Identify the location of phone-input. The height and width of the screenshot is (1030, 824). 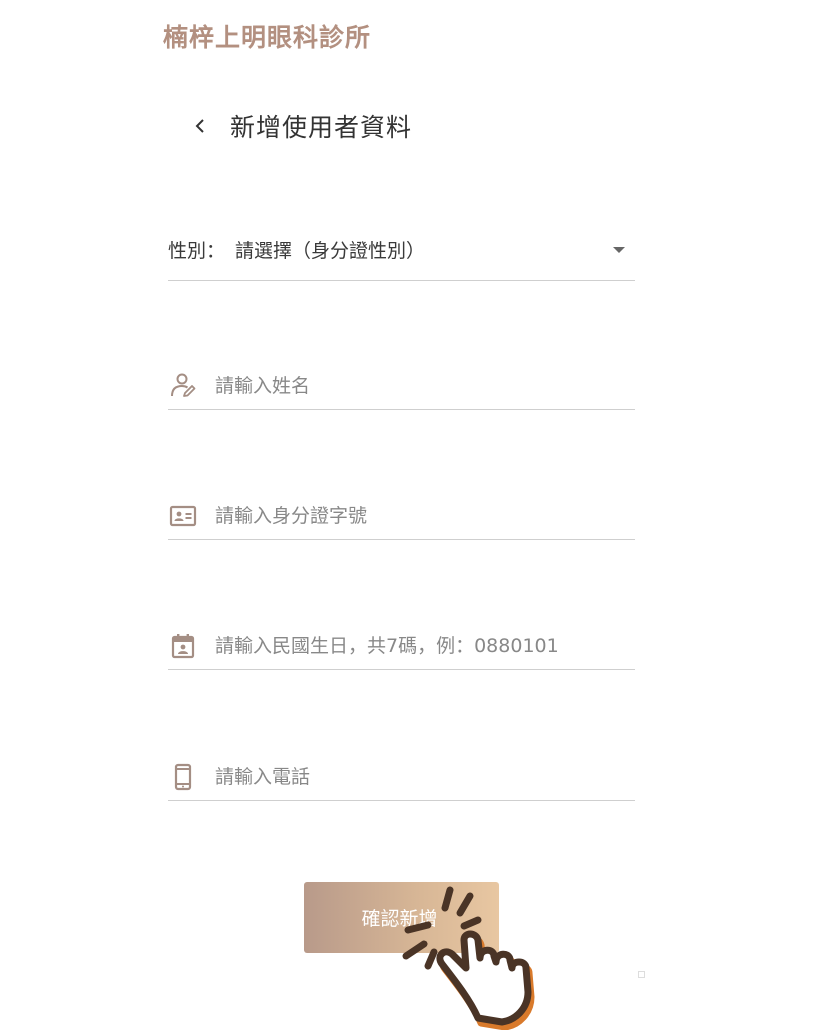
(425, 776).